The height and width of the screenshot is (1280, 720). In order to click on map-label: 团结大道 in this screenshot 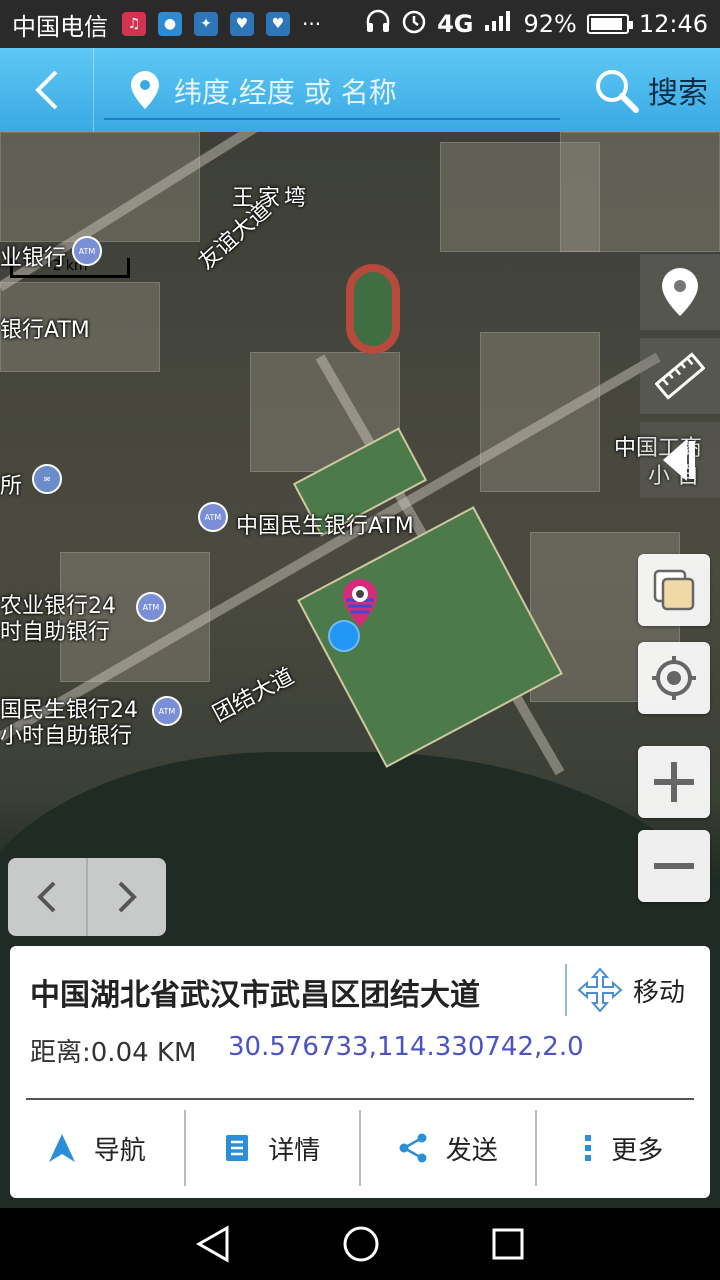, I will do `click(253, 695)`.